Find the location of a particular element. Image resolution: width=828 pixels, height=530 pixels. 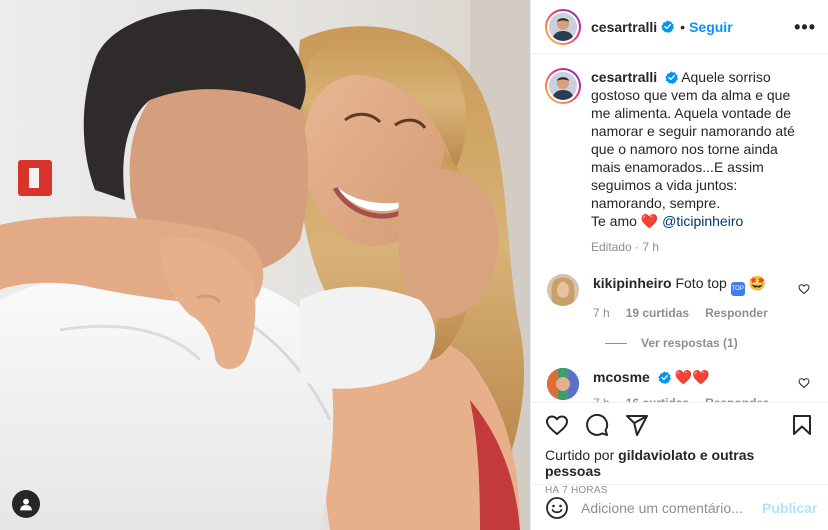

post-header: cesartralli • Seguir ••• is located at coordinates (679, 27).